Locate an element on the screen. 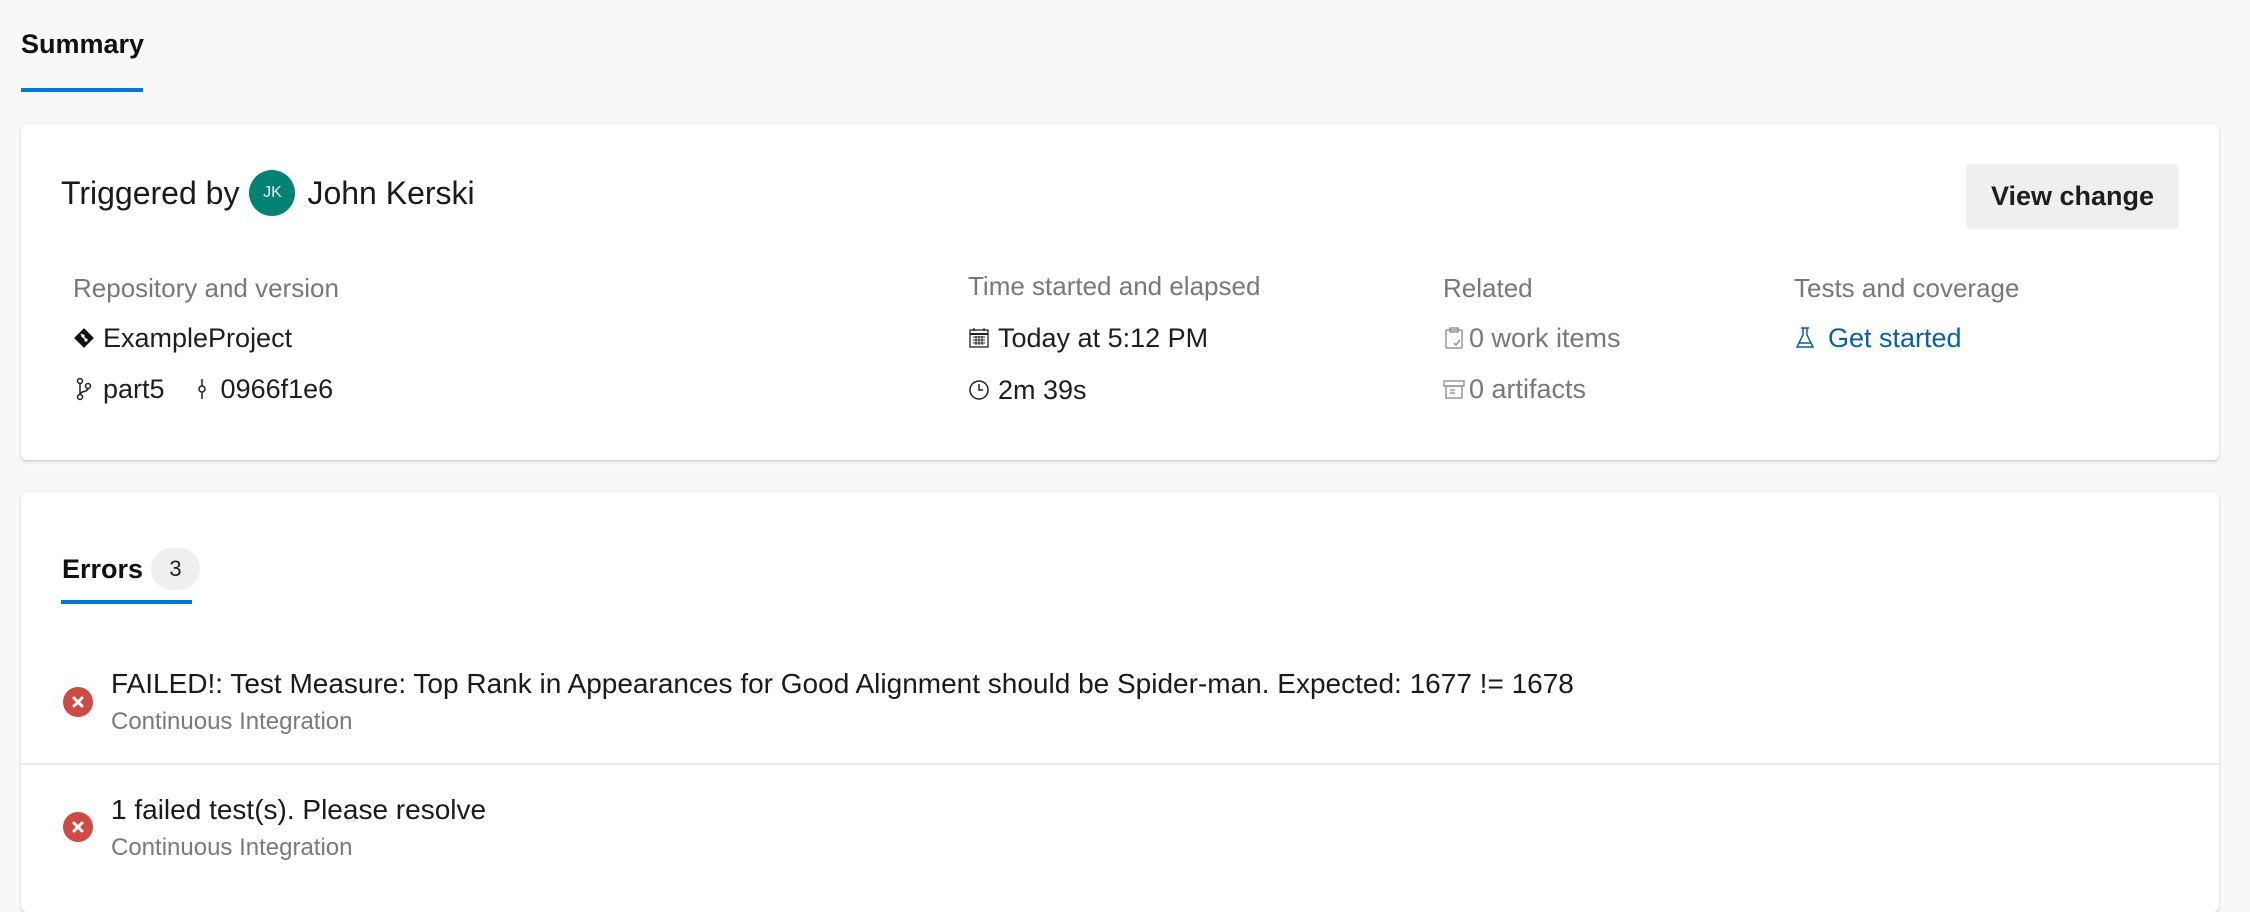  user-name: John Kerski is located at coordinates (390, 193).